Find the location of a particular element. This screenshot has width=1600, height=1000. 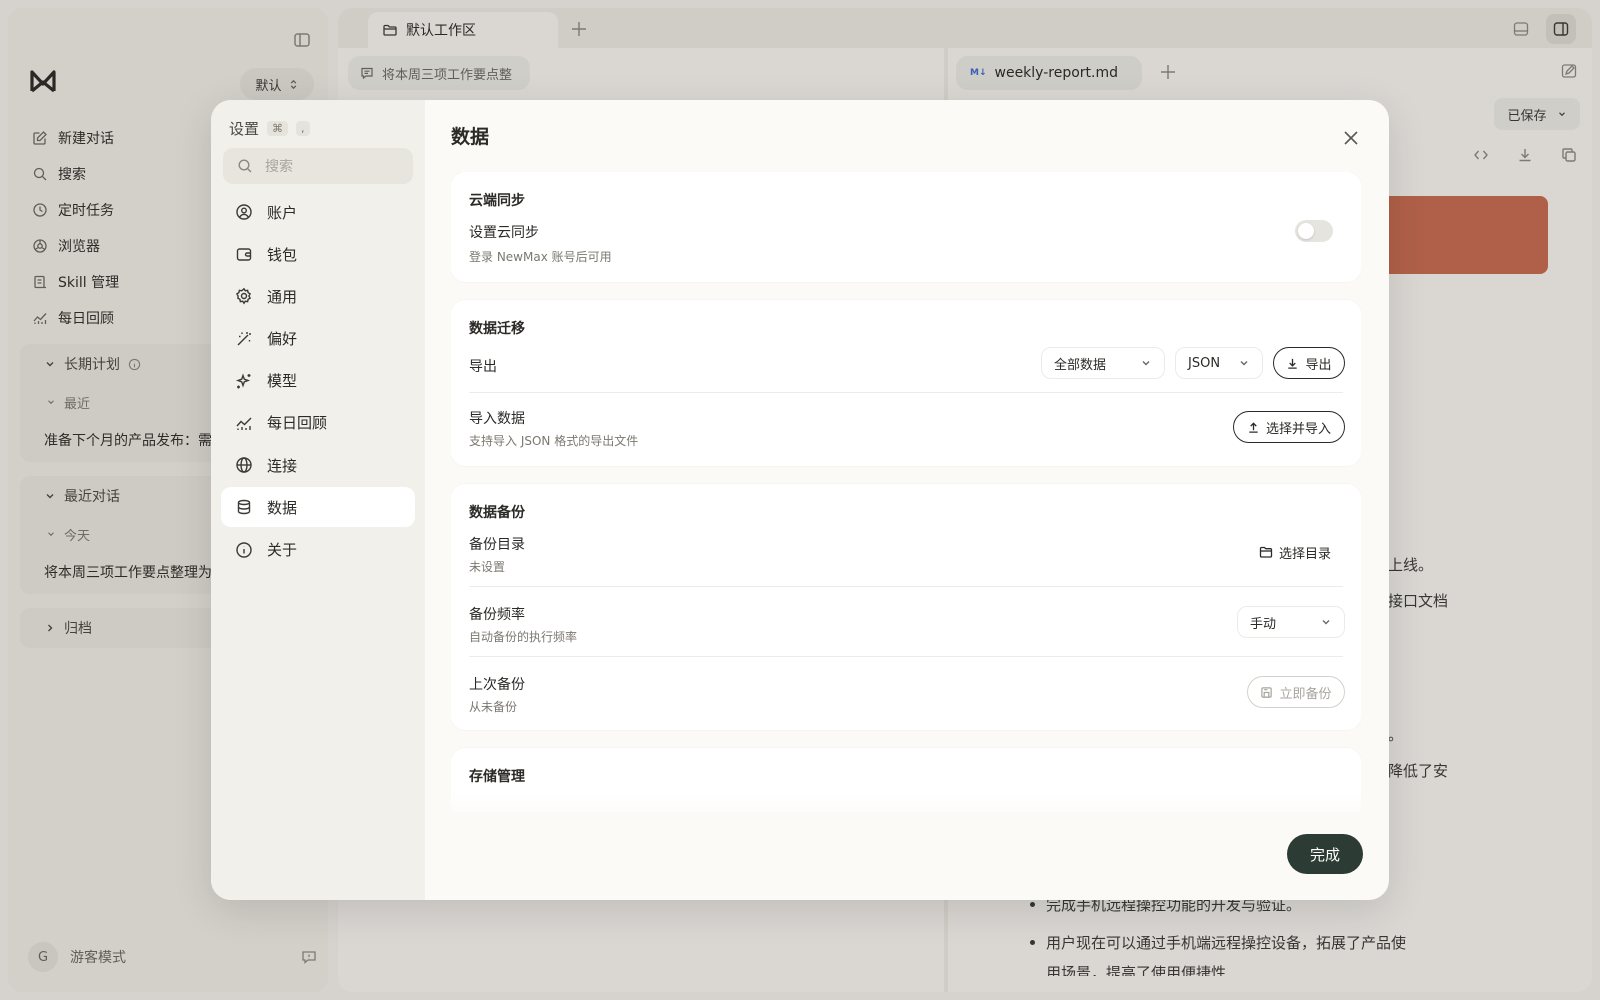

select-and-import-button: 选择并导入 is located at coordinates (1289, 427).